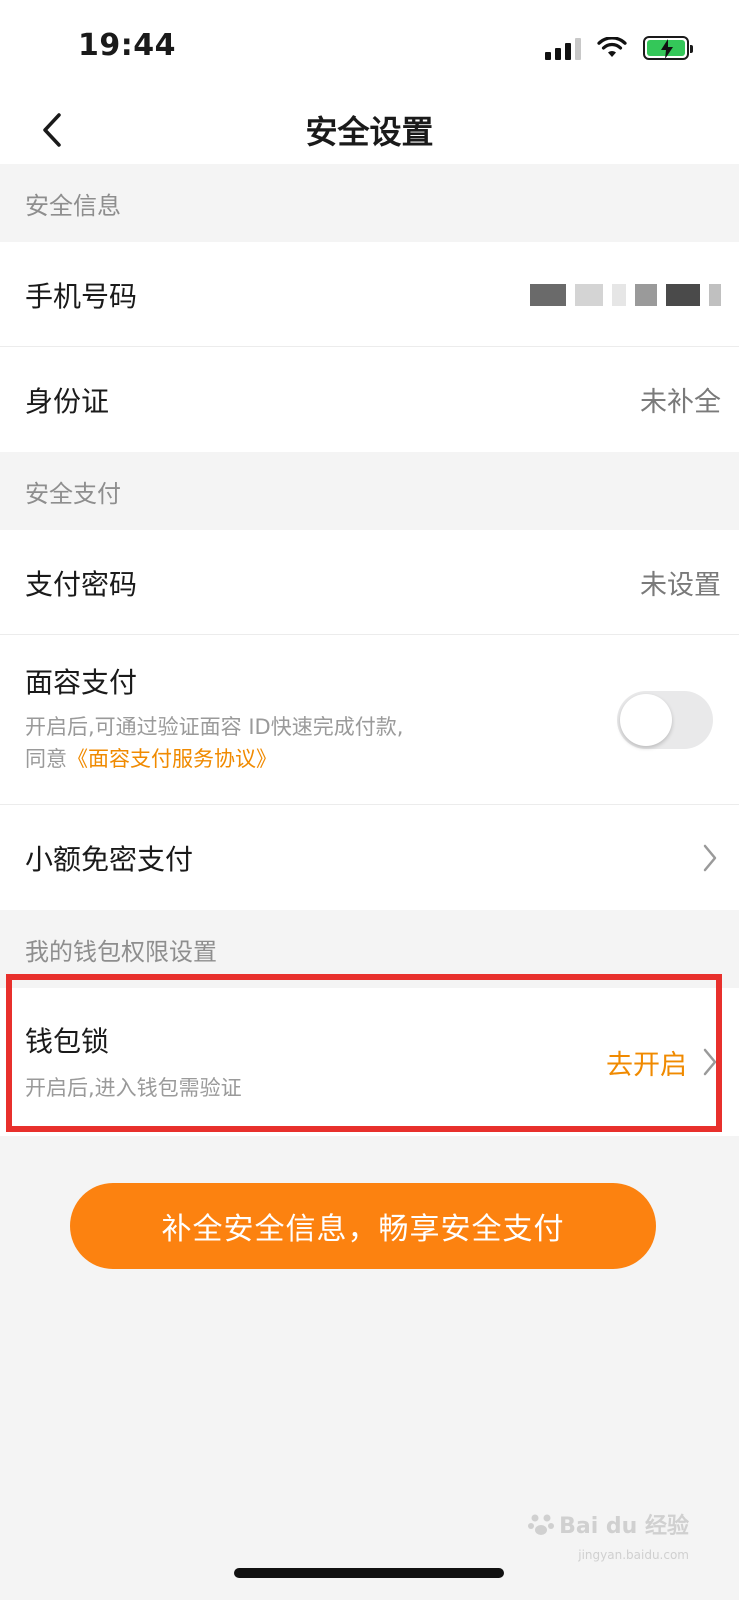 This screenshot has height=1600, width=739. I want to click on phone-number-row: 手机号码, so click(369, 294).